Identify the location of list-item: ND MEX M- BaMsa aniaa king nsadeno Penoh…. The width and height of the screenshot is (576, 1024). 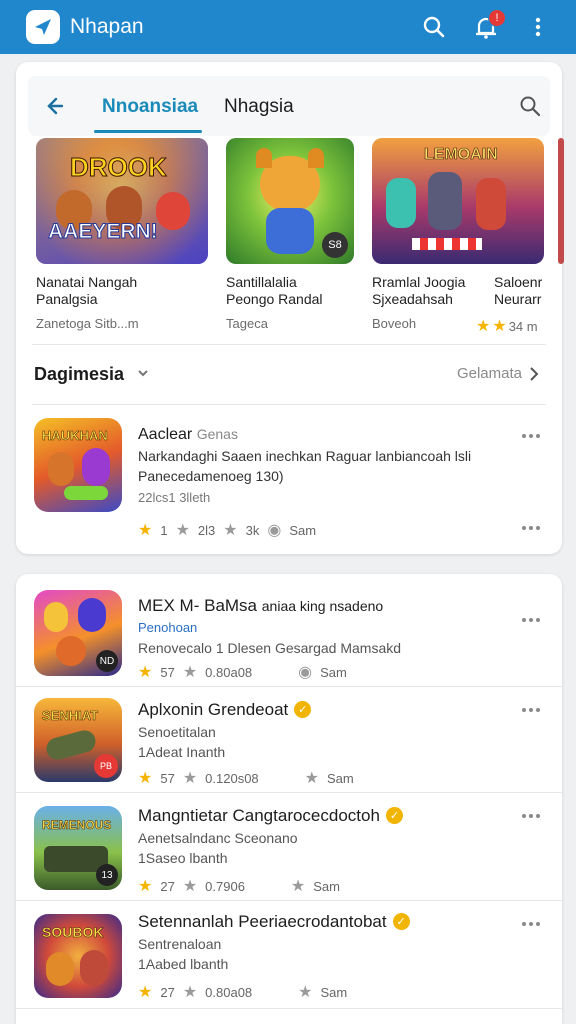
(291, 636).